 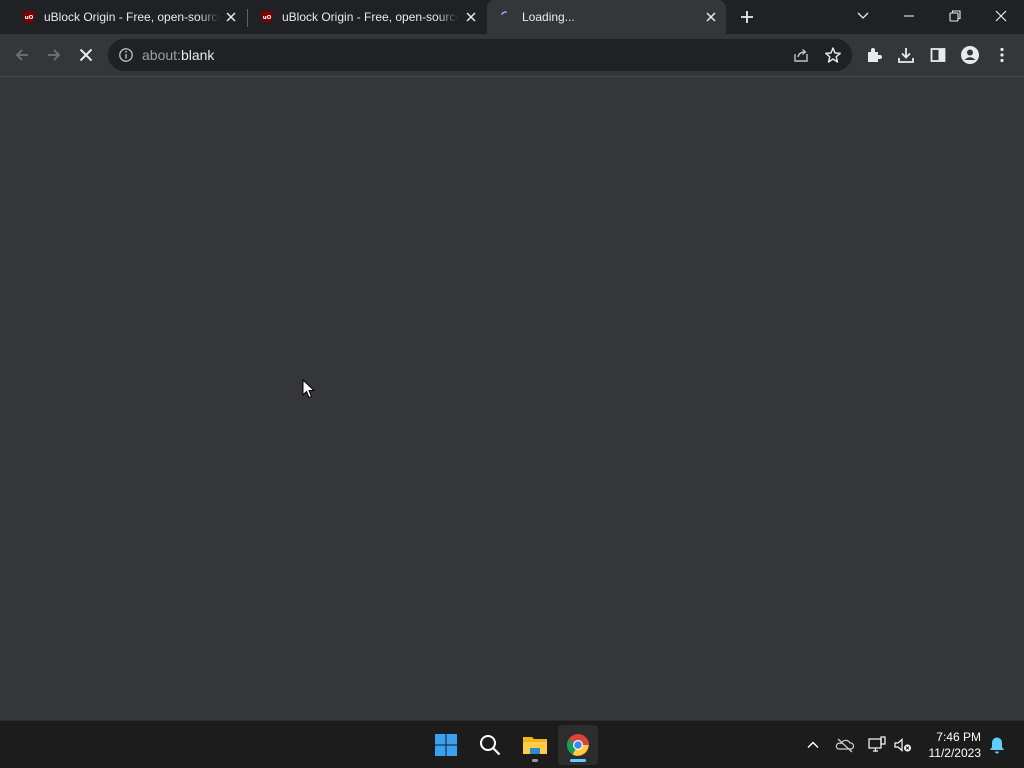 I want to click on address-bar: about:blank, so click(x=480, y=55).